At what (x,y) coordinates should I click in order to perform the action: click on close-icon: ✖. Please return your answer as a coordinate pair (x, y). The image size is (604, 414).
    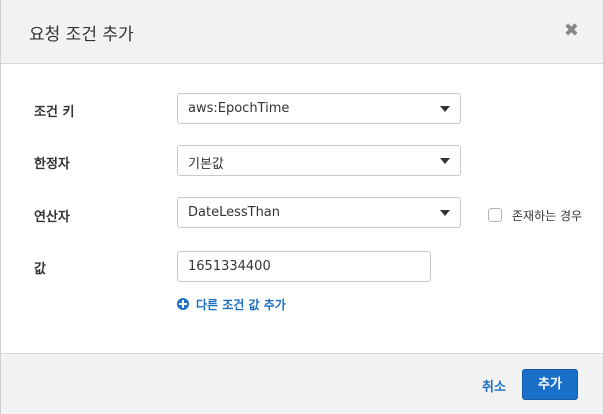
    Looking at the image, I should click on (571, 31).